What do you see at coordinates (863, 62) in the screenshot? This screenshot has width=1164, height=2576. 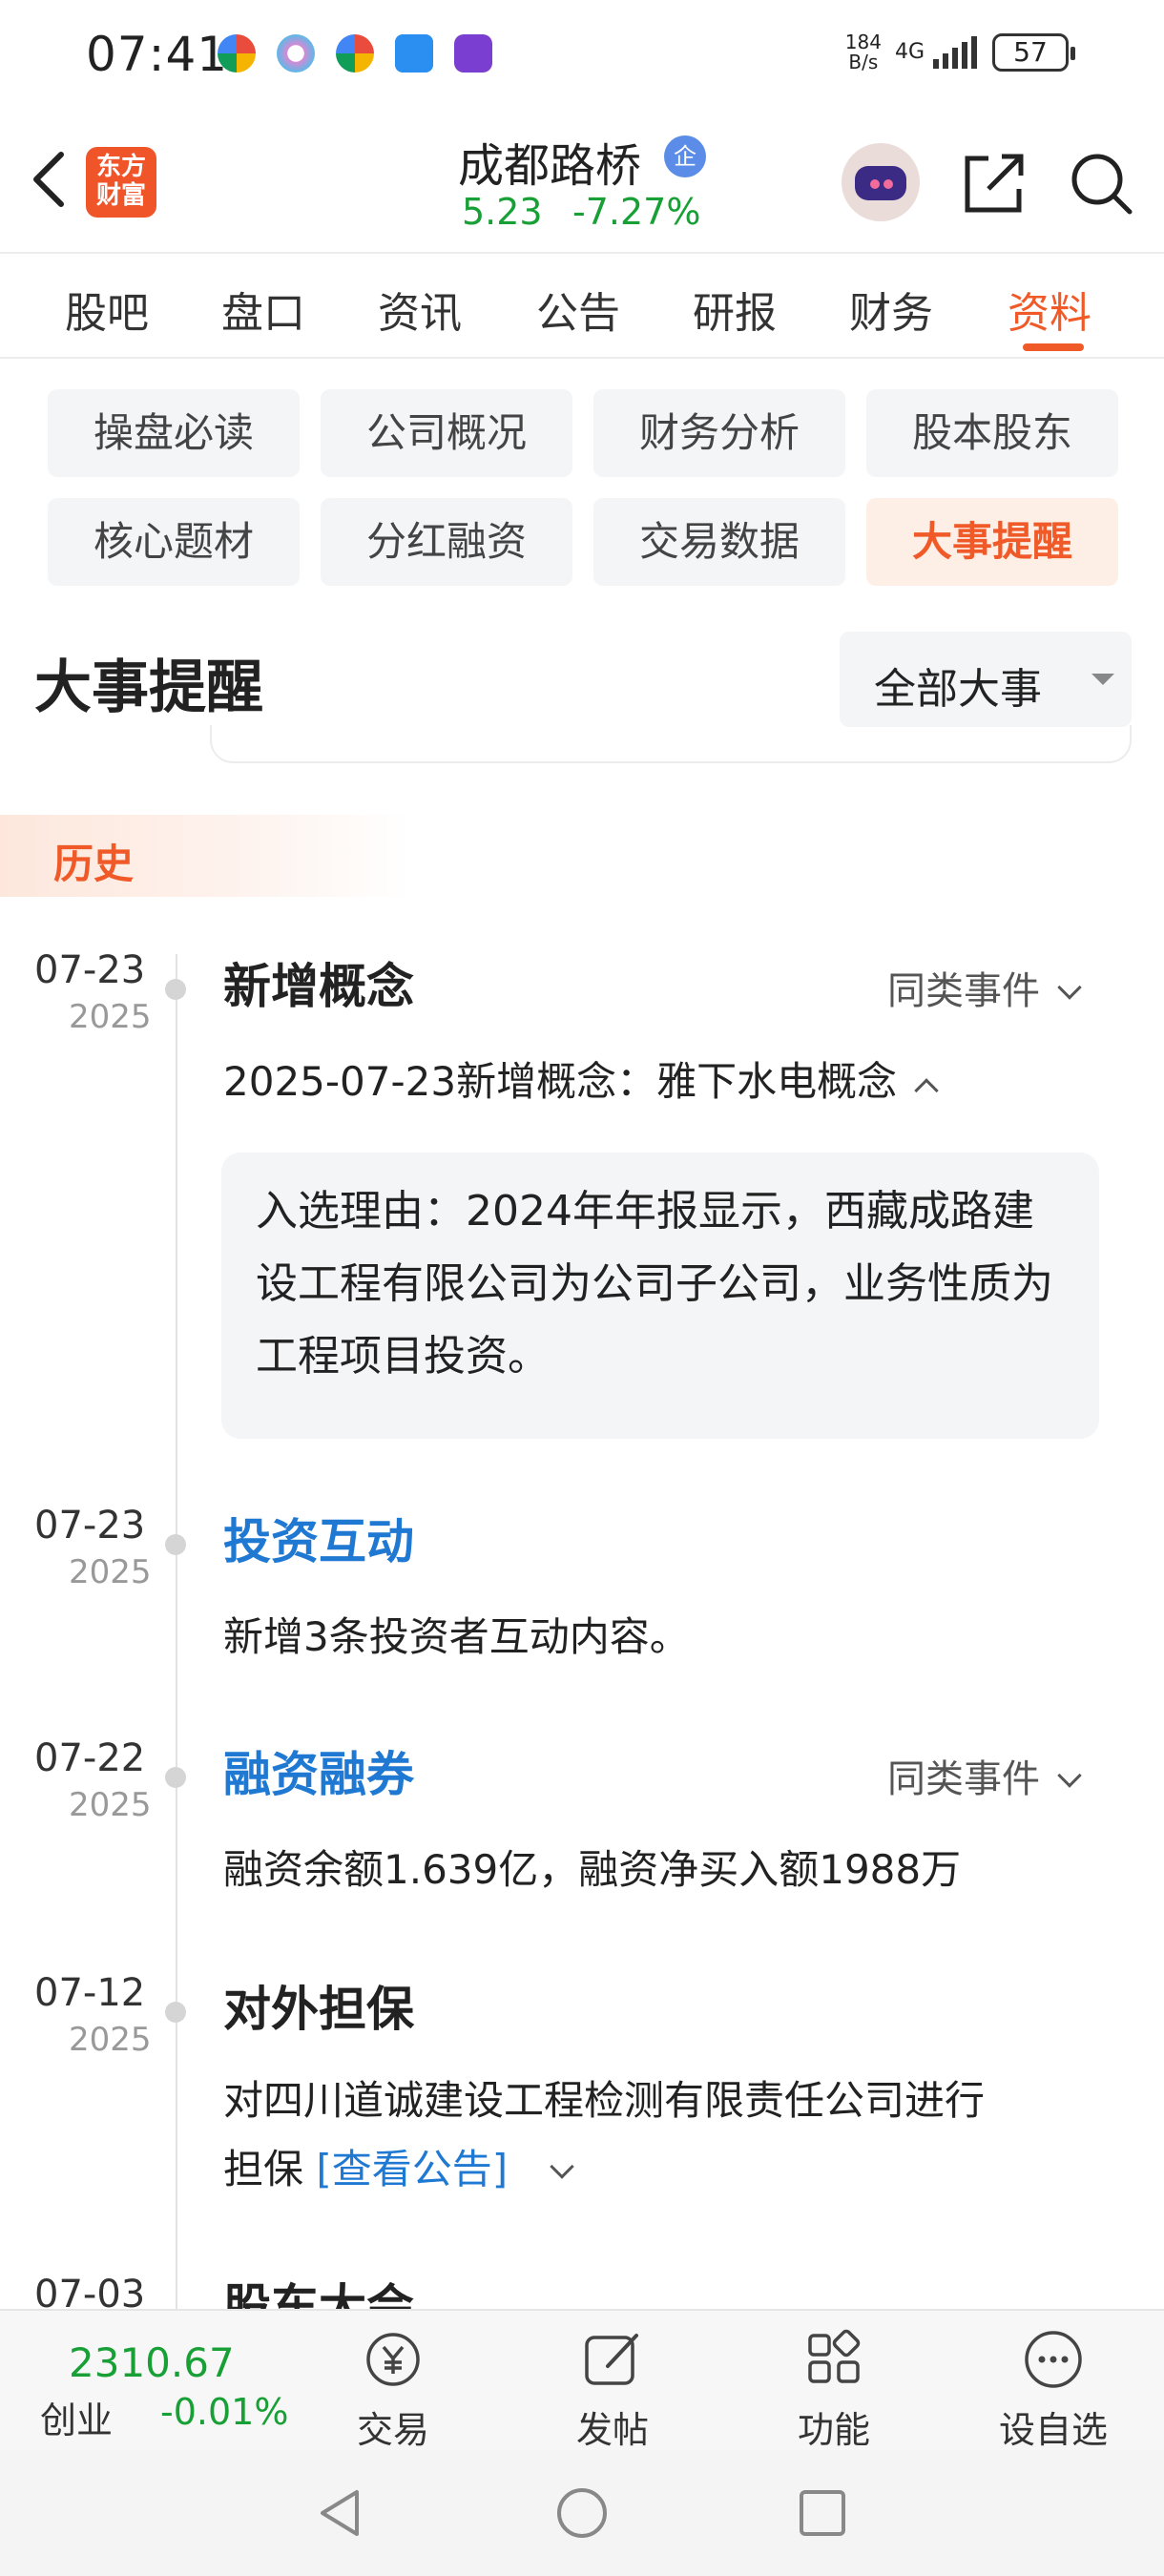 I see `net-speed-unit: B/s` at bounding box center [863, 62].